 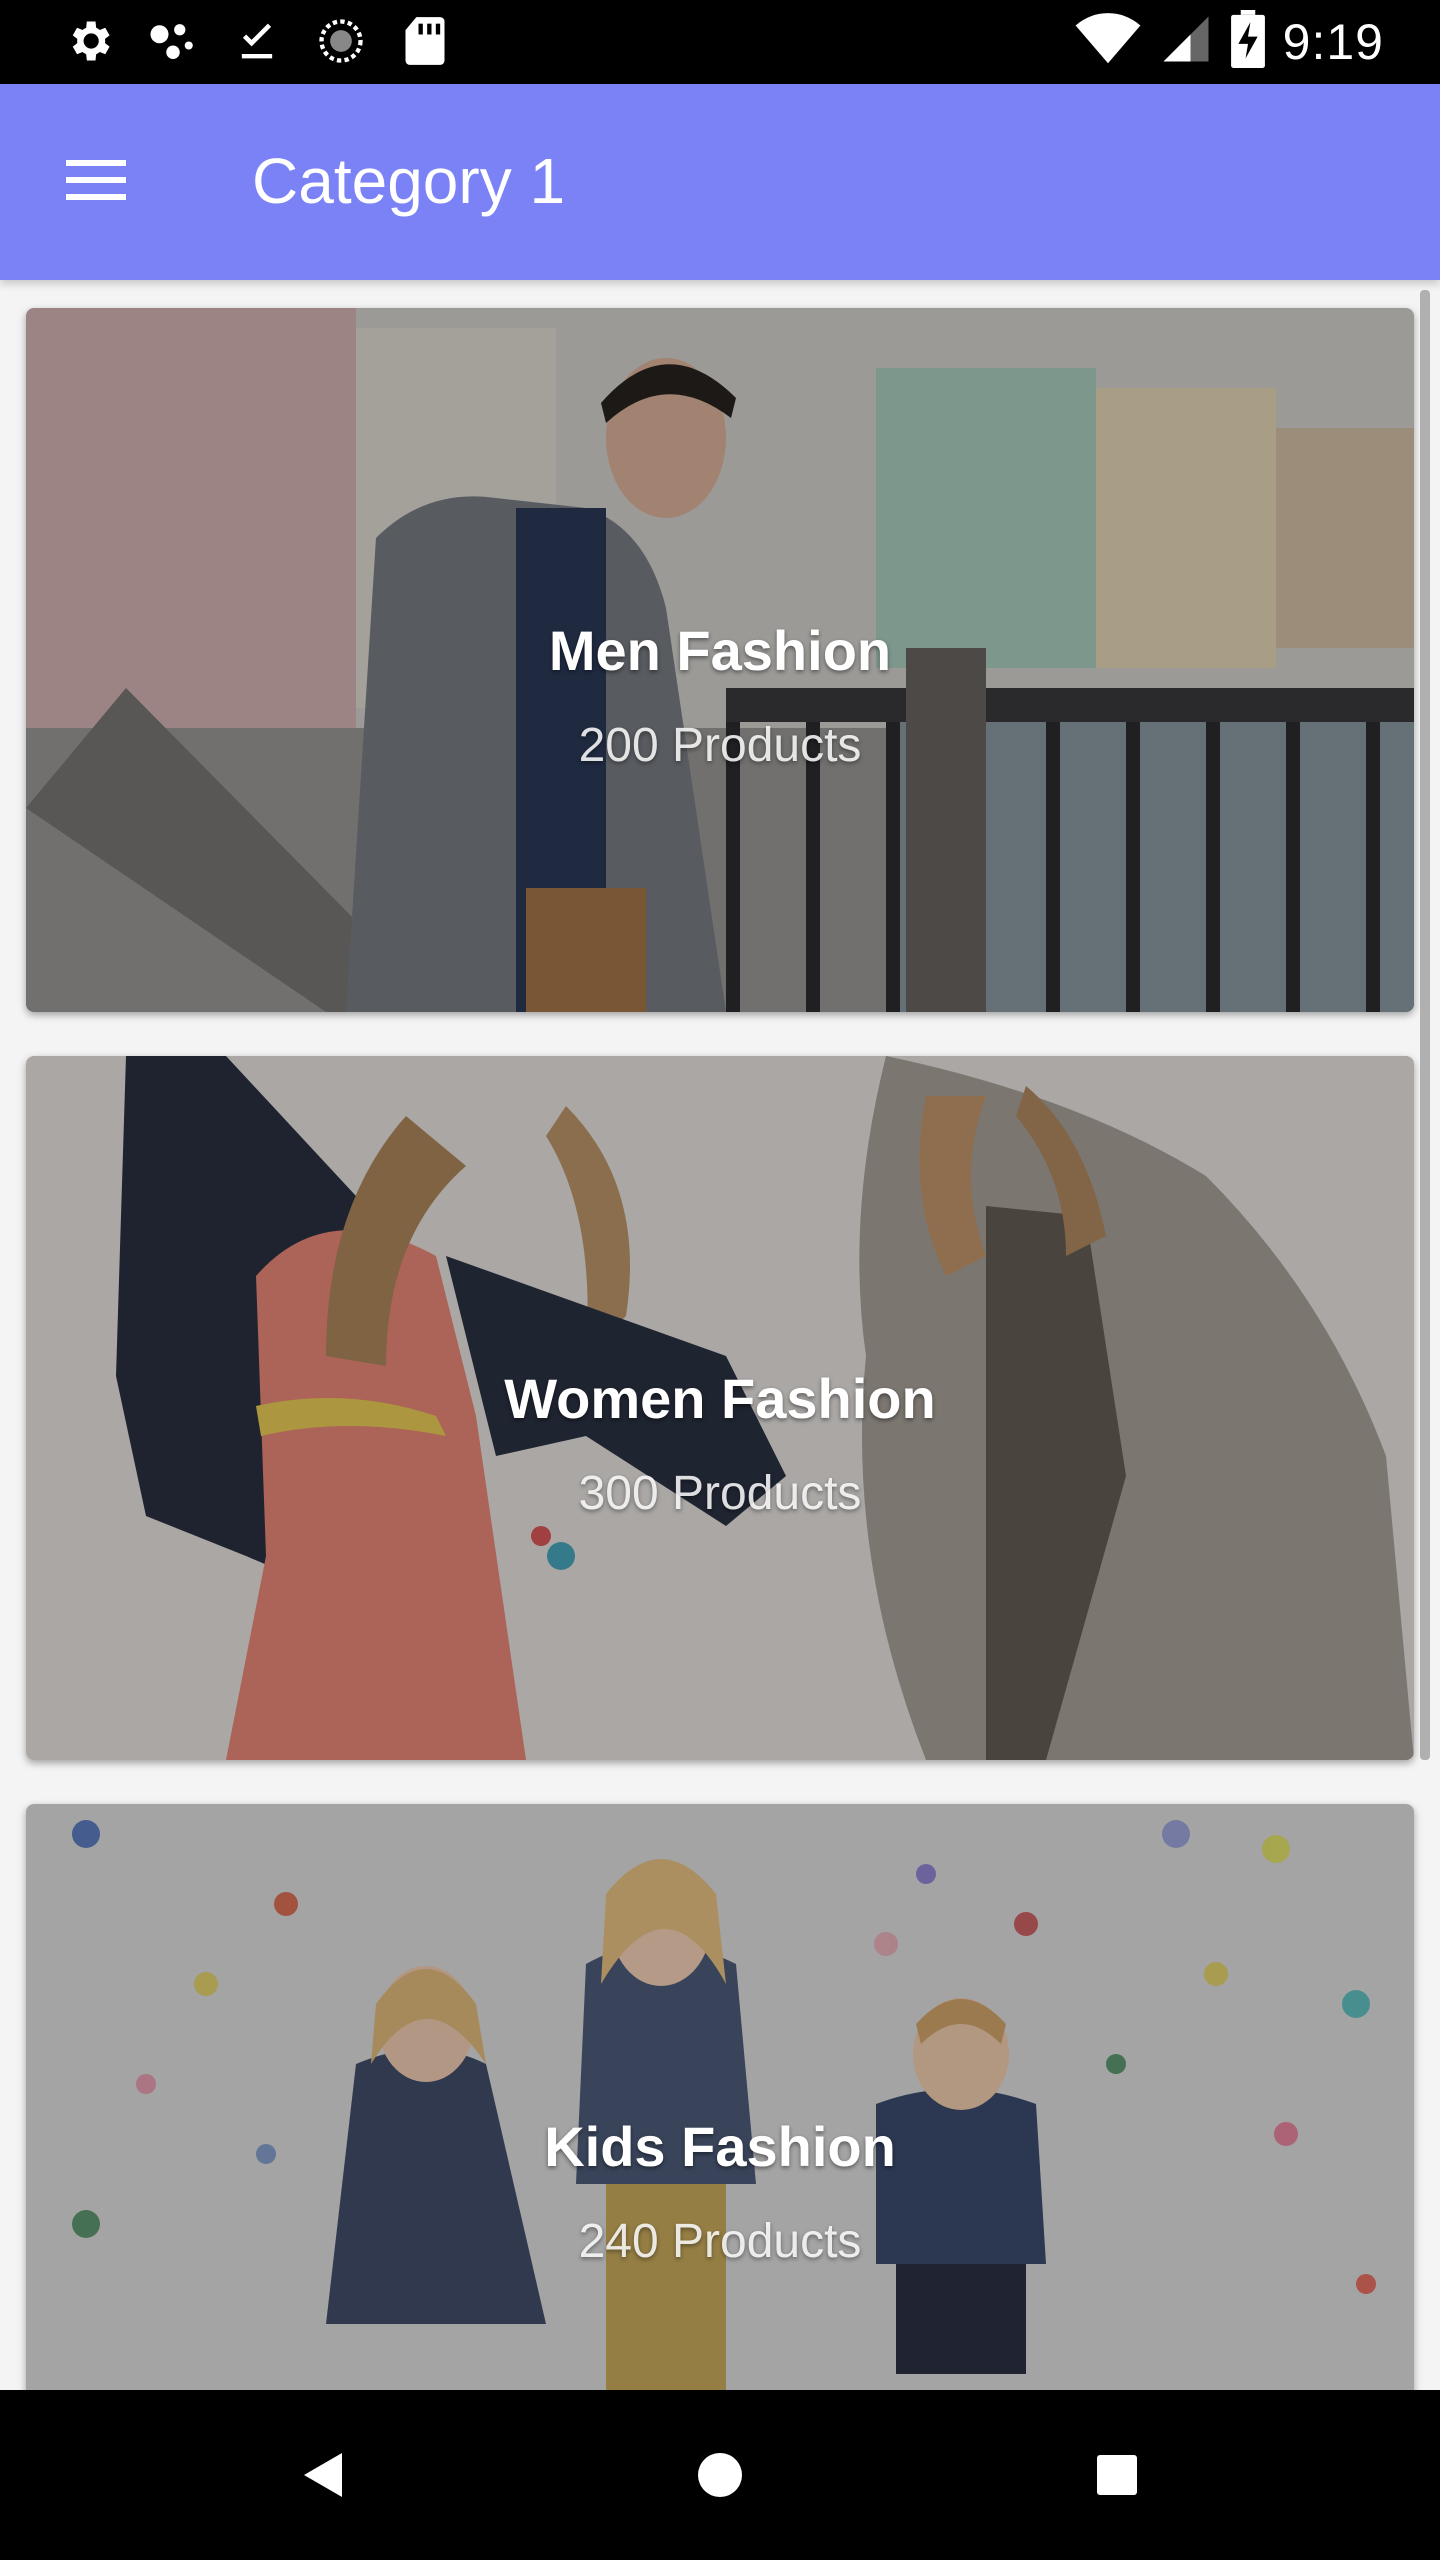 What do you see at coordinates (173, 41) in the screenshot?
I see `assistant-dots-icon` at bounding box center [173, 41].